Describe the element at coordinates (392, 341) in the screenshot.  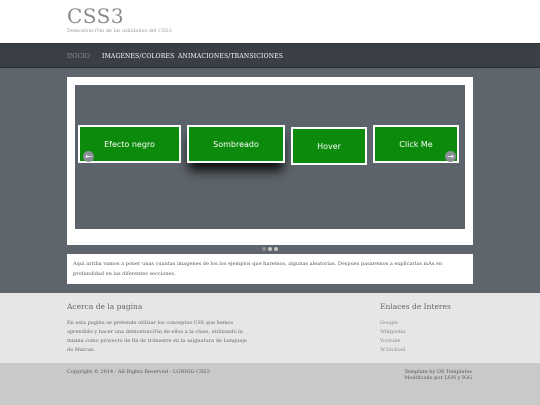
I see `link-youtube: Youtube` at that location.